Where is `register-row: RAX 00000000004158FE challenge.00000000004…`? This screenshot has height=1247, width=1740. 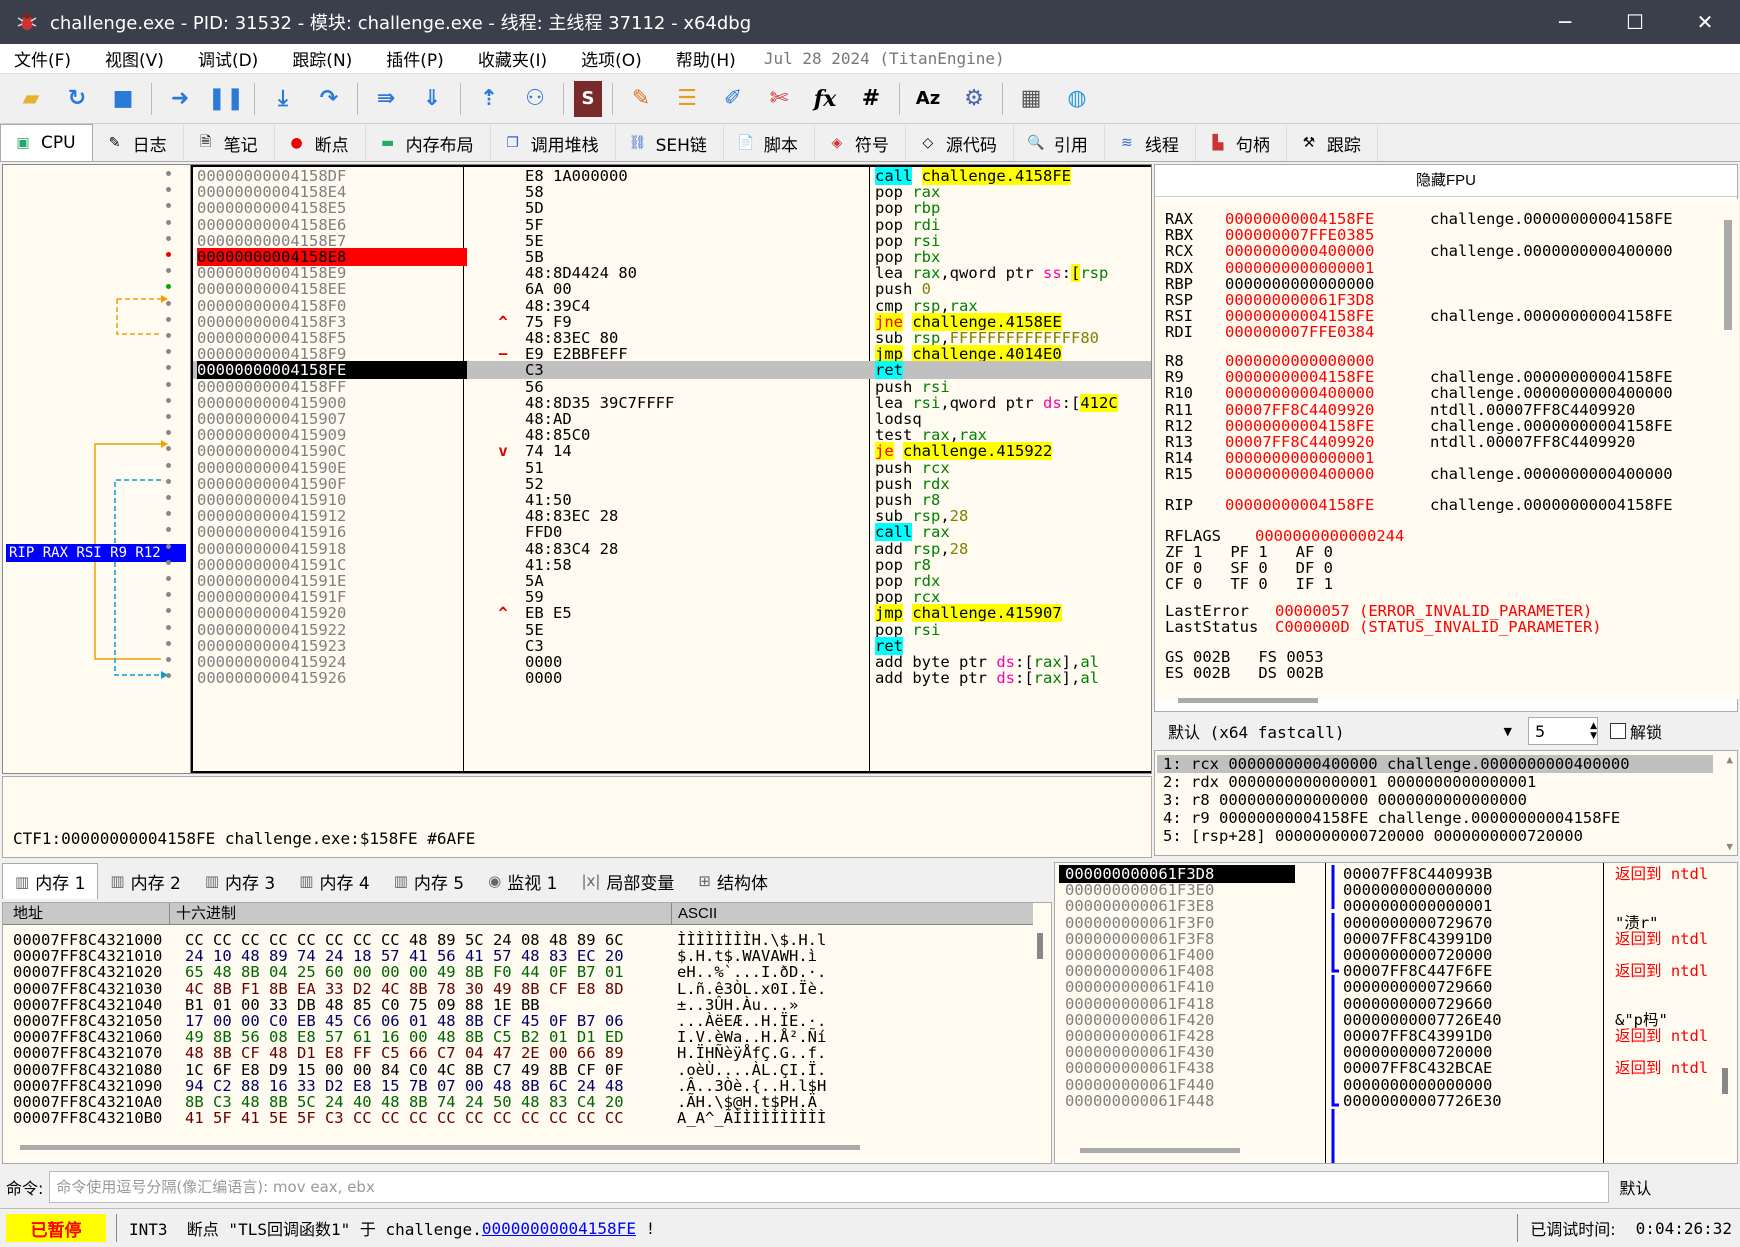 register-row: RAX 00000000004158FE challenge.00000000004… is located at coordinates (1419, 219).